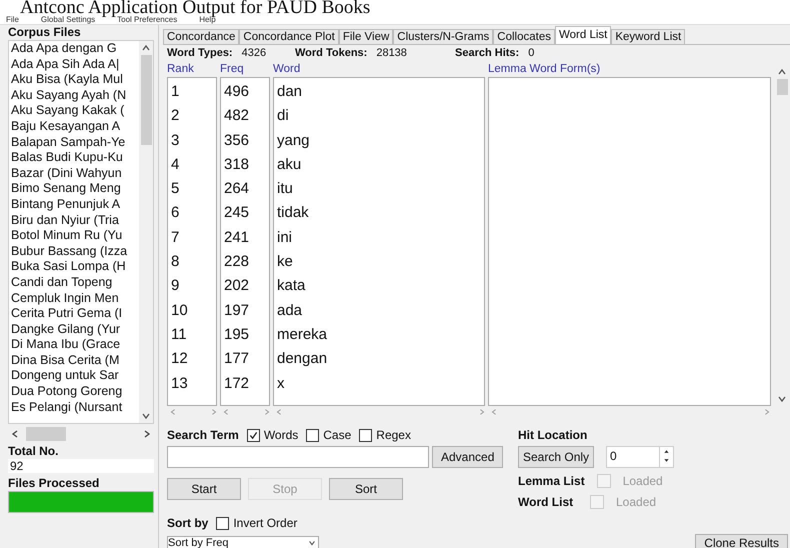 This screenshot has width=790, height=548. I want to click on table-cell-text: ini, so click(285, 238).